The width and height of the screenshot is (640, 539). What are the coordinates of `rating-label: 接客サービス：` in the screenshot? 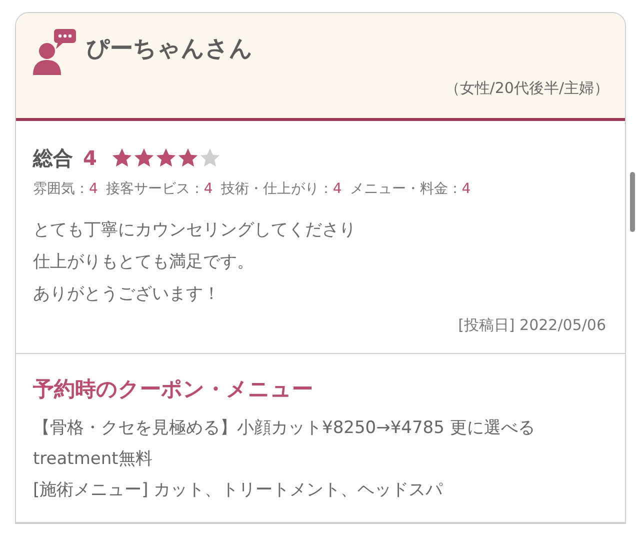 It's located at (155, 189).